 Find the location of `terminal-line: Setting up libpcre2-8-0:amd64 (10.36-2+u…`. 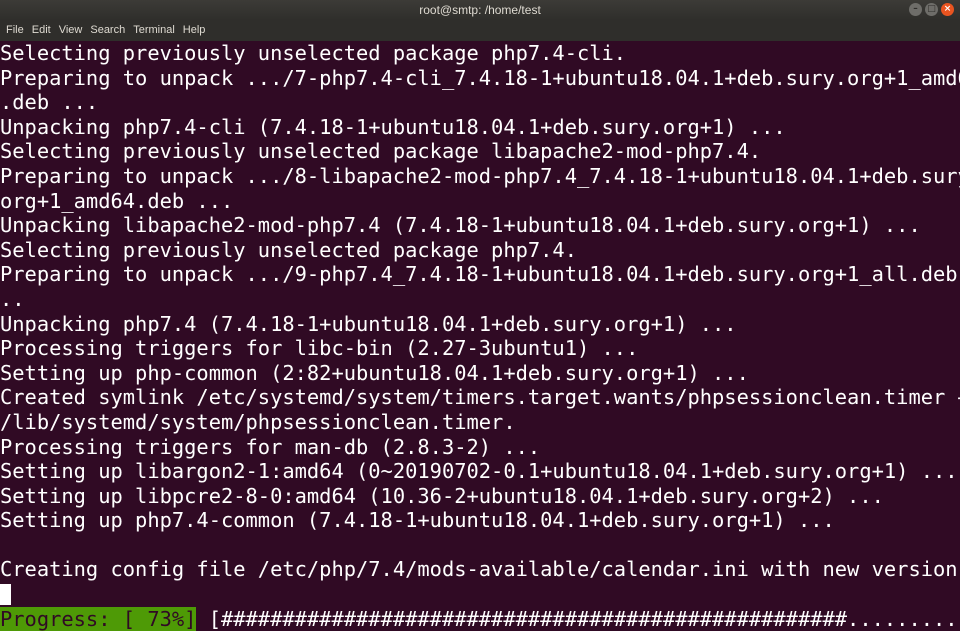

terminal-line: Setting up libpcre2-8-0:amd64 (10.36-2+u… is located at coordinates (442, 495).